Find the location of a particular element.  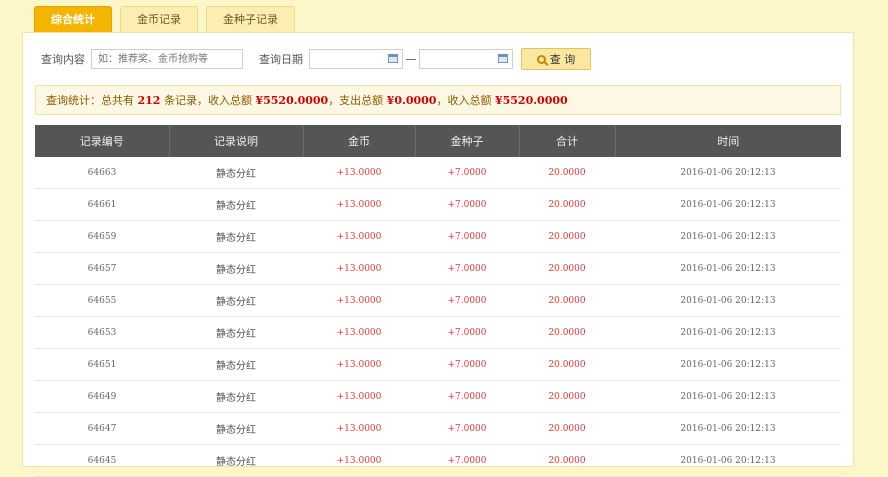

cell-record-id: 64655 is located at coordinates (102, 300).